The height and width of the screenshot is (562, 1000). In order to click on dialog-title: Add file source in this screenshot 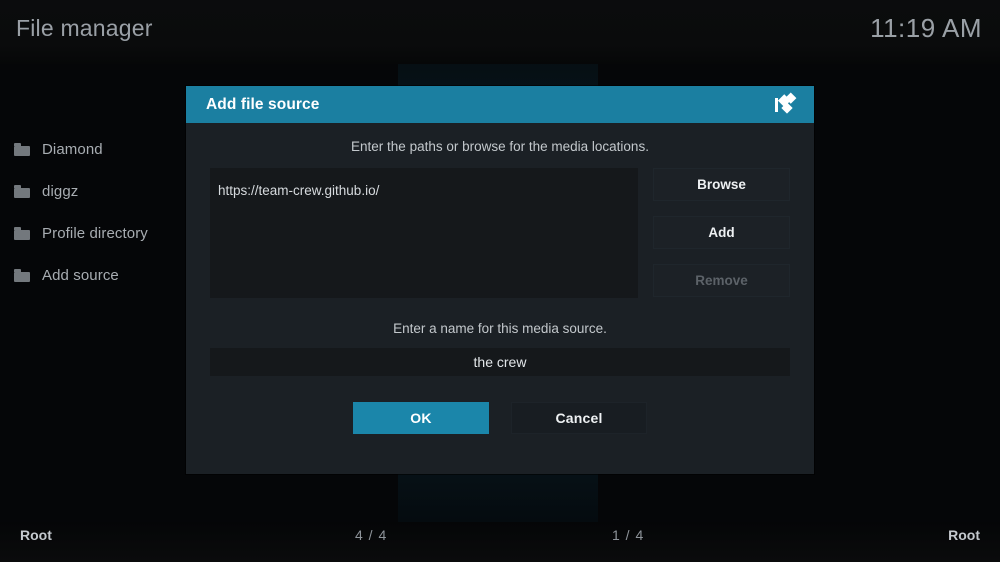, I will do `click(263, 104)`.